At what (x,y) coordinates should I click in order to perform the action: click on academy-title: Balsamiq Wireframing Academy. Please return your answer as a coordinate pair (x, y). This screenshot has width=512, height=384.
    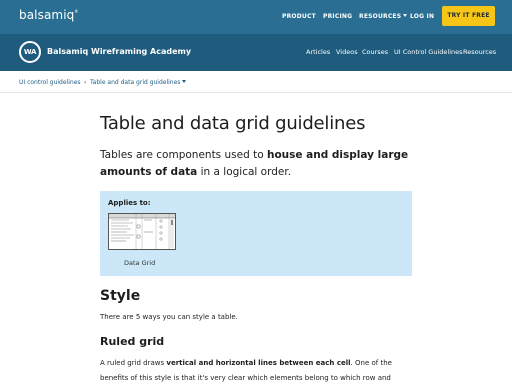
    Looking at the image, I should click on (119, 51).